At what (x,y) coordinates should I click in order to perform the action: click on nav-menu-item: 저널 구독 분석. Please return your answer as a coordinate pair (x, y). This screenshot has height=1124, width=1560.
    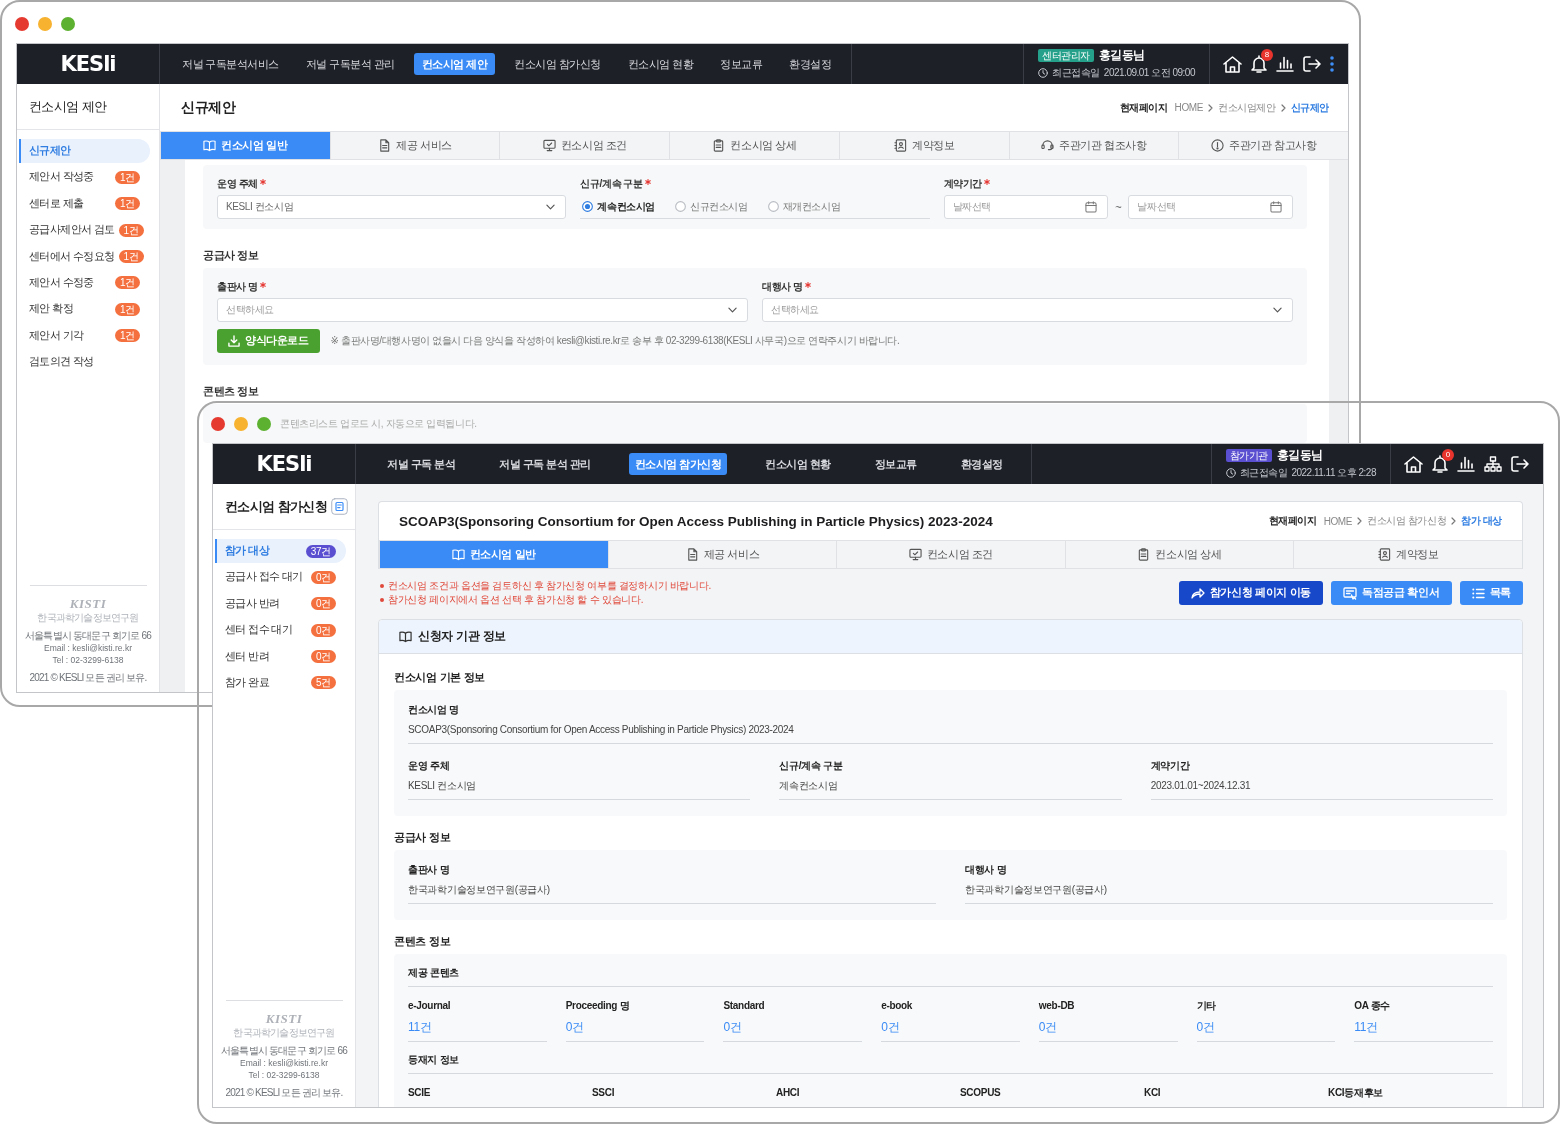
    Looking at the image, I should click on (421, 464).